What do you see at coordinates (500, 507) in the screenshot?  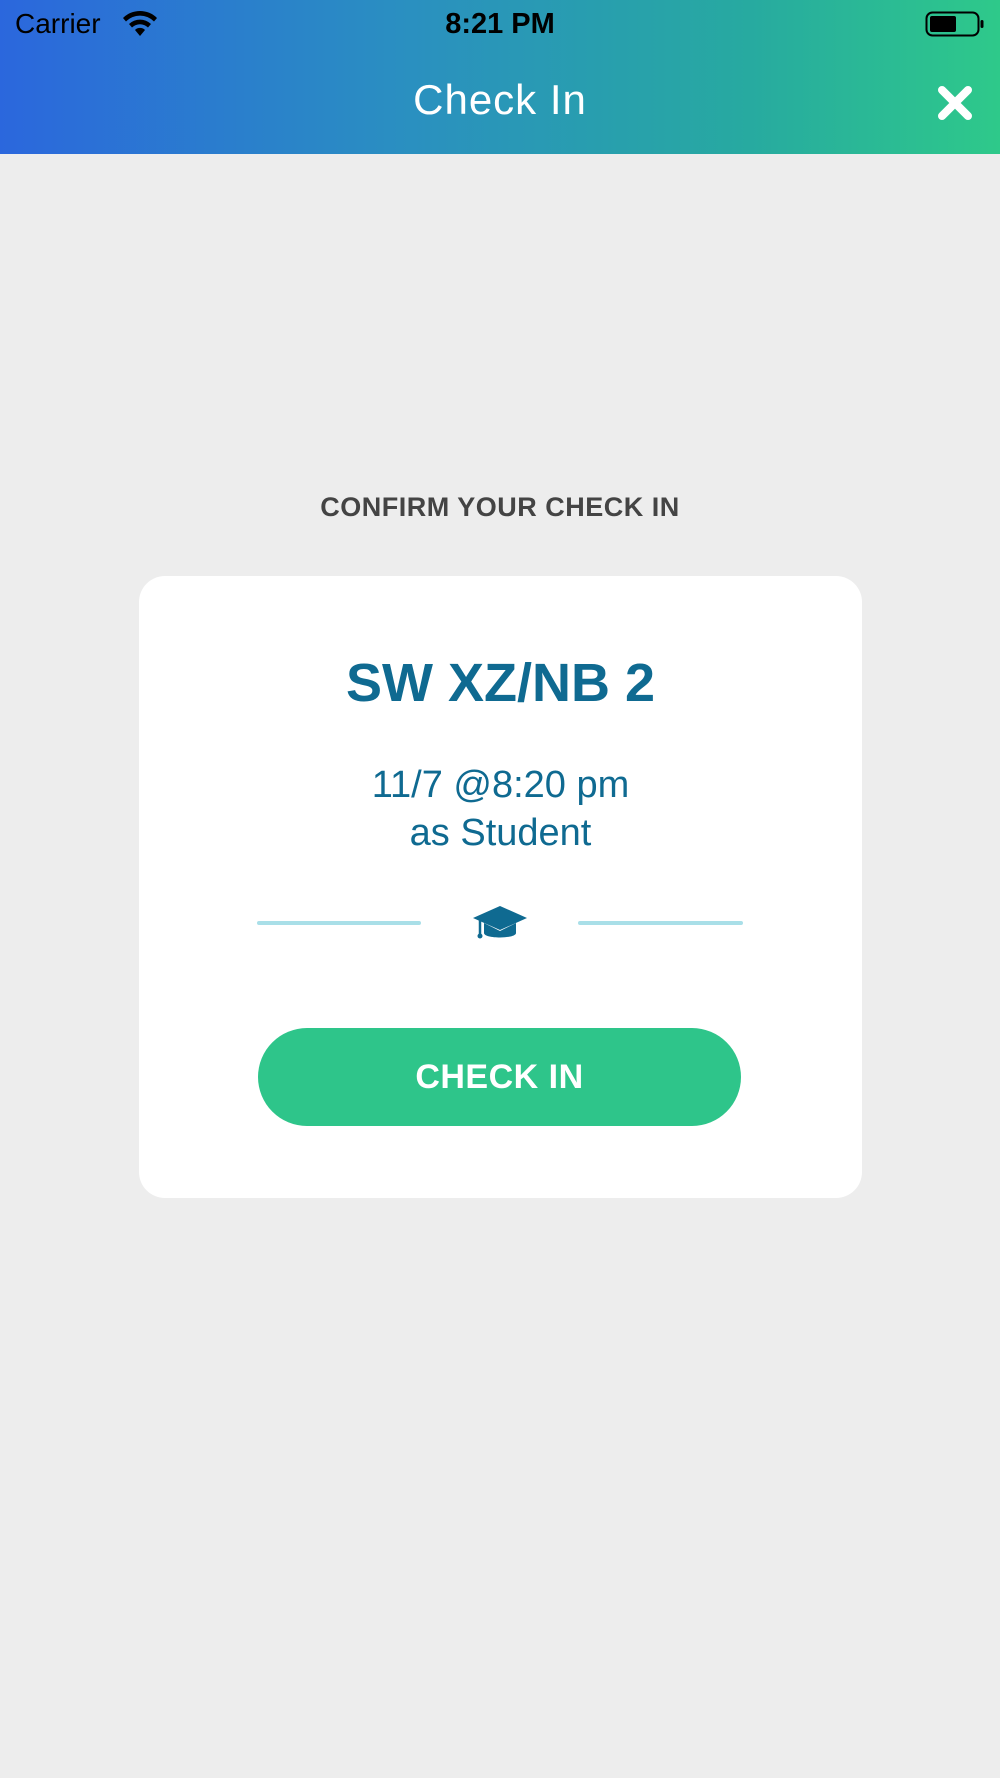 I see `confirm-heading: CONFIRM YOUR CHECK IN` at bounding box center [500, 507].